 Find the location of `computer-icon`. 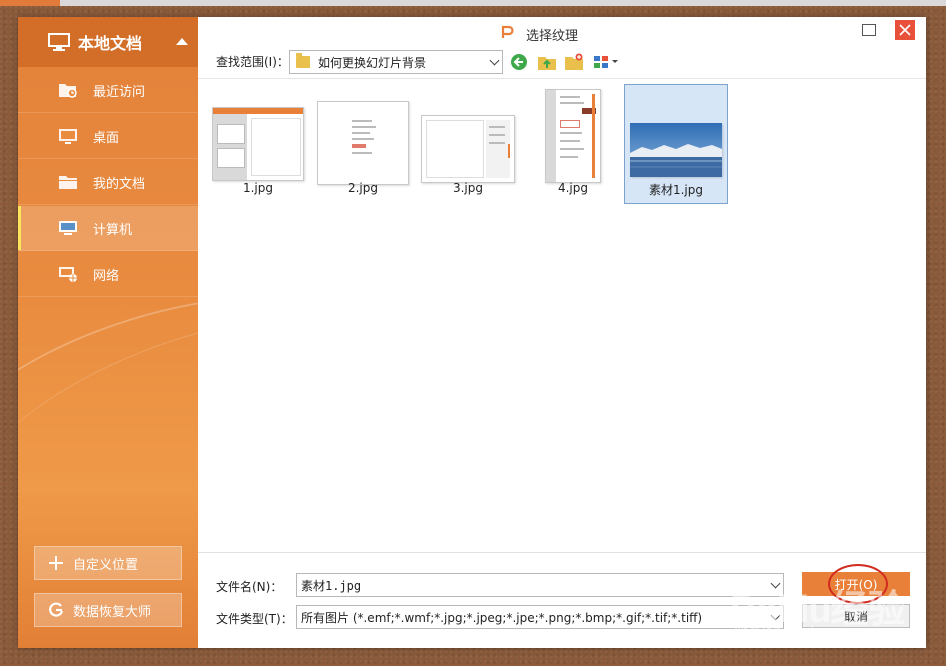

computer-icon is located at coordinates (68, 228).